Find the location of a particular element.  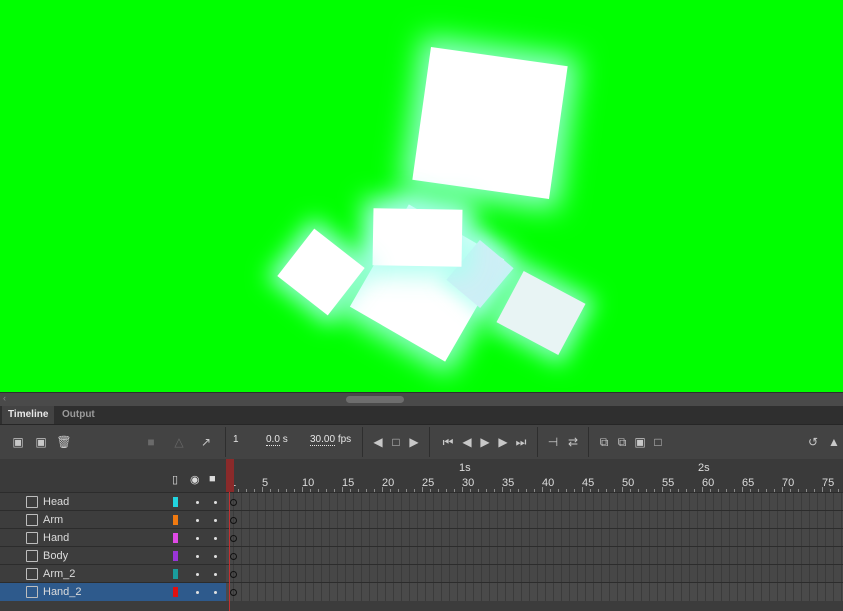

layer-name: Arm_2 is located at coordinates (59, 574).